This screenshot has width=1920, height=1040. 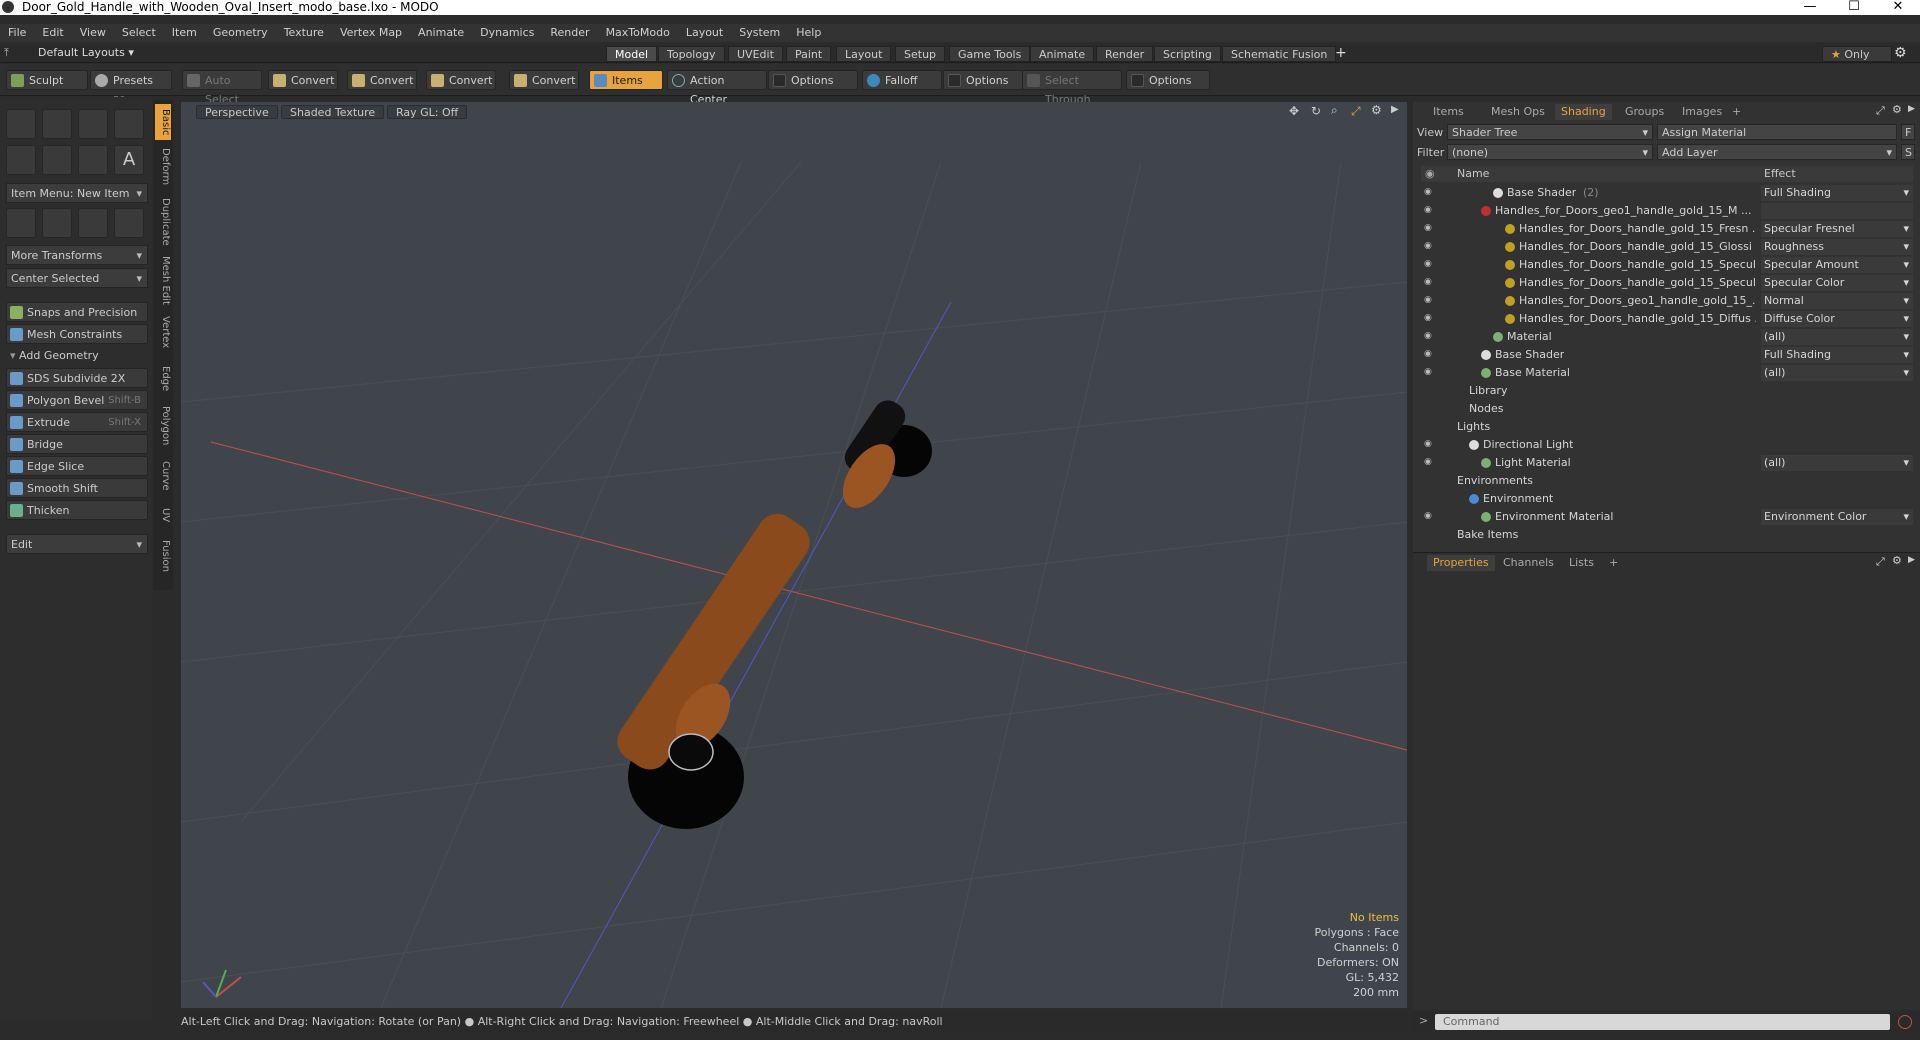 I want to click on polygon-bevel-button: Polygon Bevel Shift-B, so click(x=77, y=400).